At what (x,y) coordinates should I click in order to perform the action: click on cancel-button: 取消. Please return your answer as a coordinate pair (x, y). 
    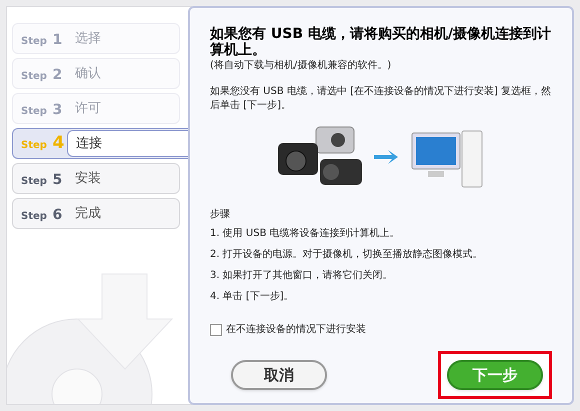
    Looking at the image, I should click on (279, 375).